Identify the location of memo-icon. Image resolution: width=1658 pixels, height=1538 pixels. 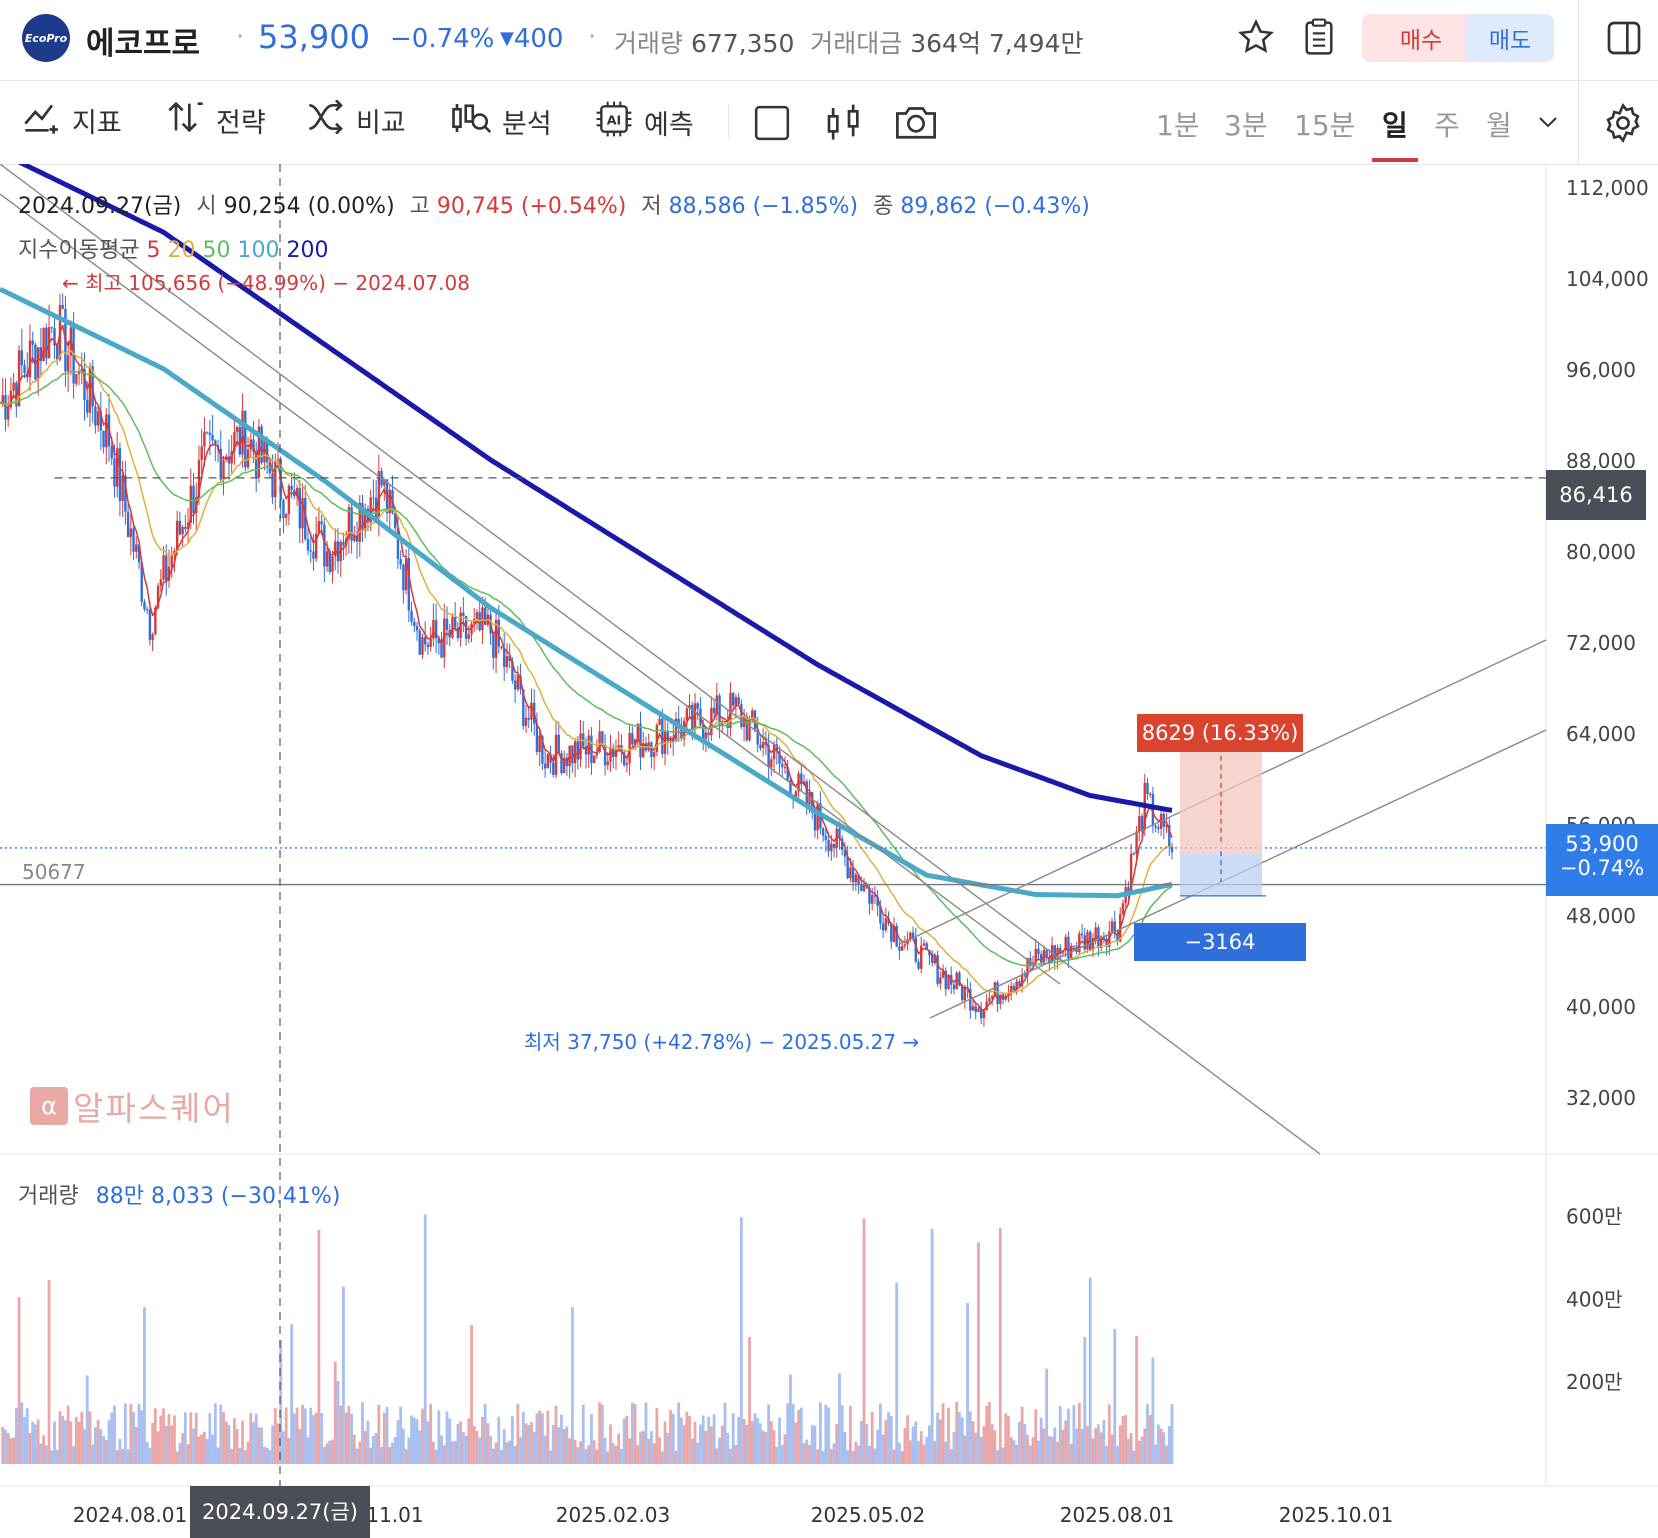
(1319, 40).